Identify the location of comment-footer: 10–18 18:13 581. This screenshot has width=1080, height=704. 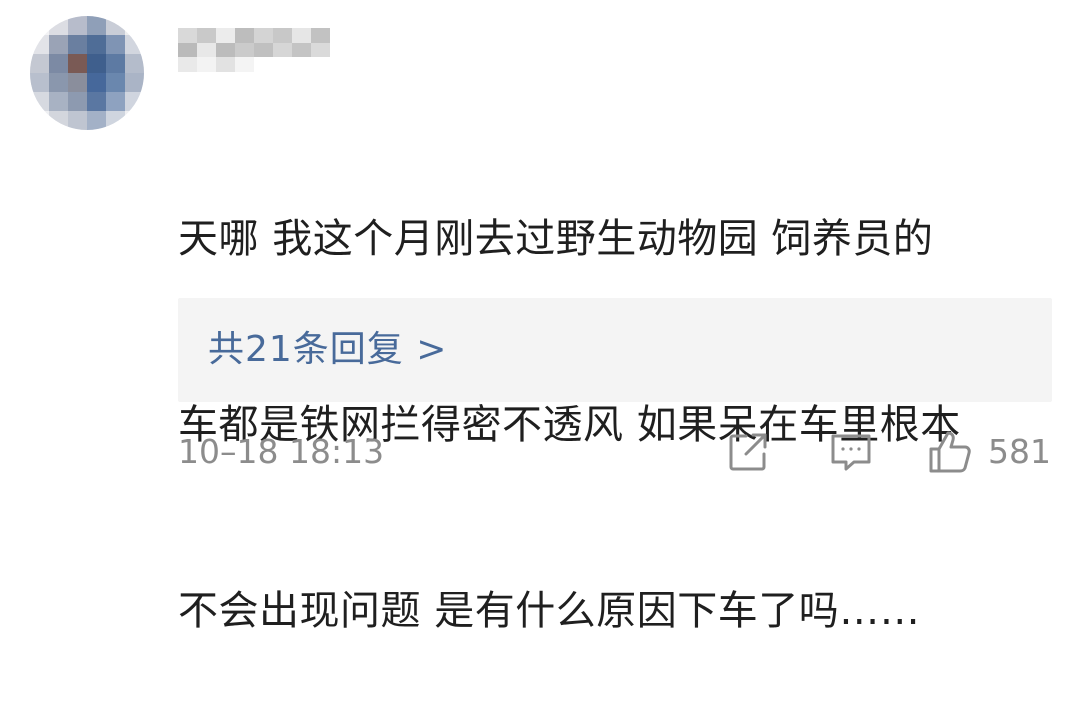
(615, 452).